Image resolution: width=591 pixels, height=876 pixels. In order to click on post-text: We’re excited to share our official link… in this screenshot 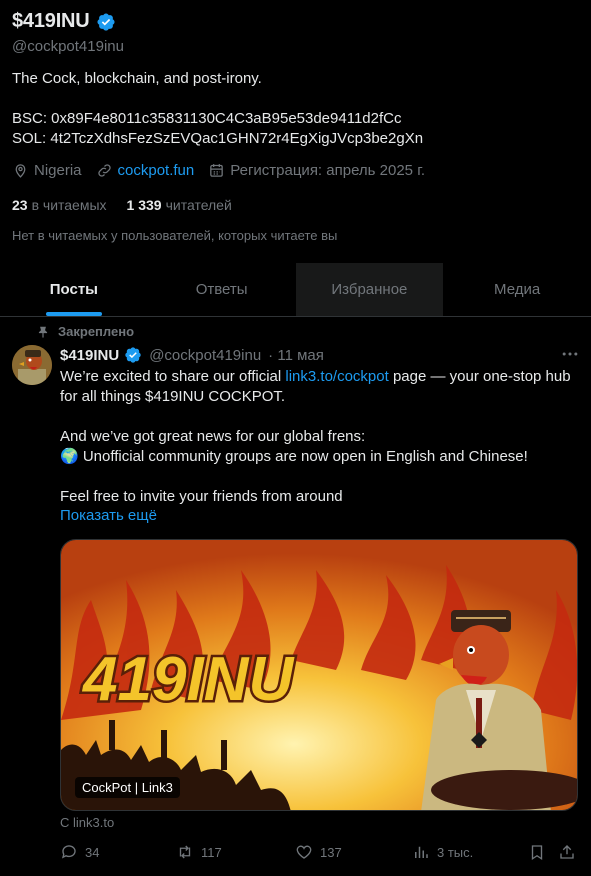, I will do `click(322, 437)`.